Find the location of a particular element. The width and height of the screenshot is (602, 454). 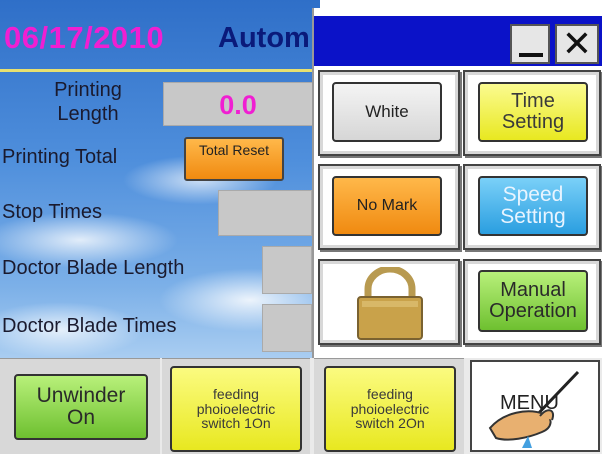

header-divider is located at coordinates (160, 70).